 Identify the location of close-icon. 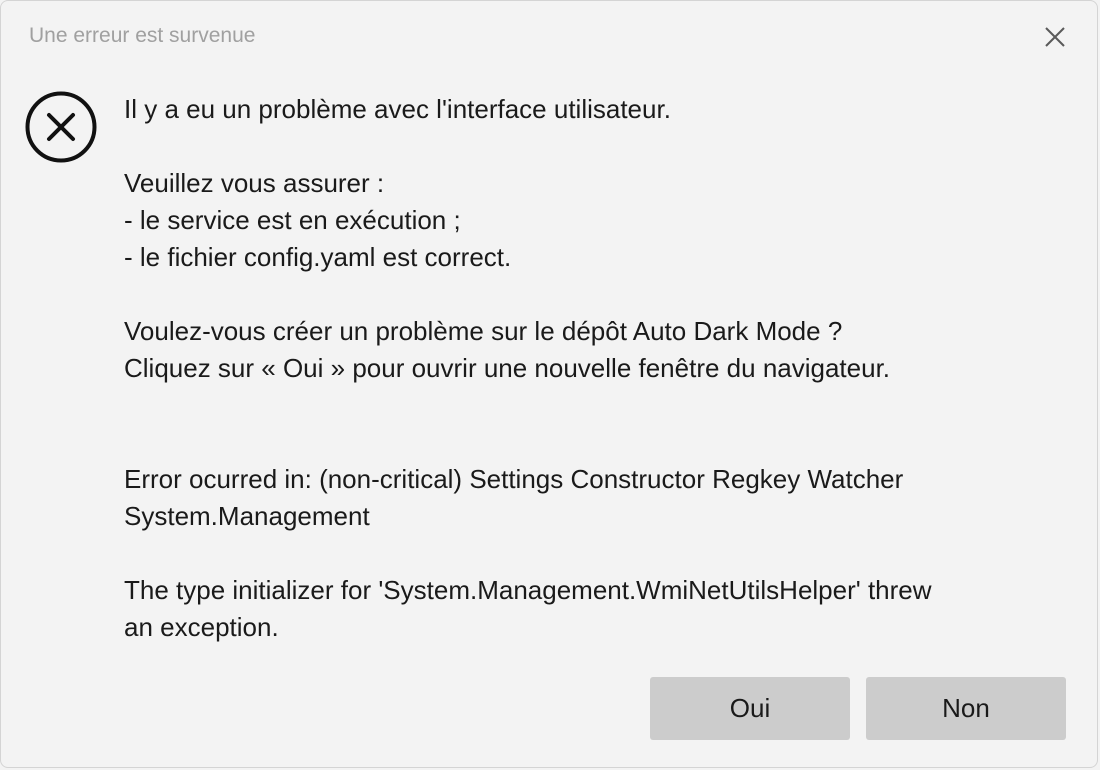
(1055, 37).